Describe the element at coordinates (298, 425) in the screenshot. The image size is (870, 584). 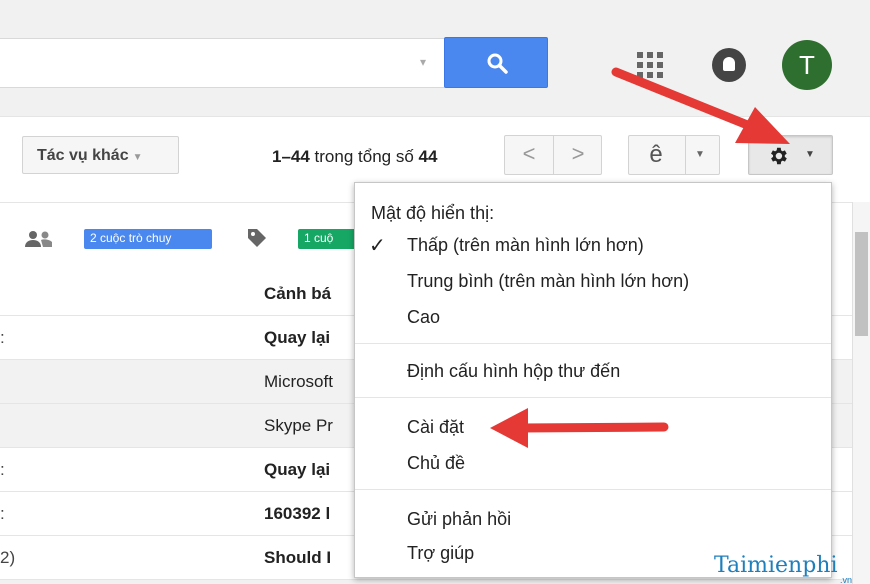
I see `row-subject: Skype Pr` at that location.